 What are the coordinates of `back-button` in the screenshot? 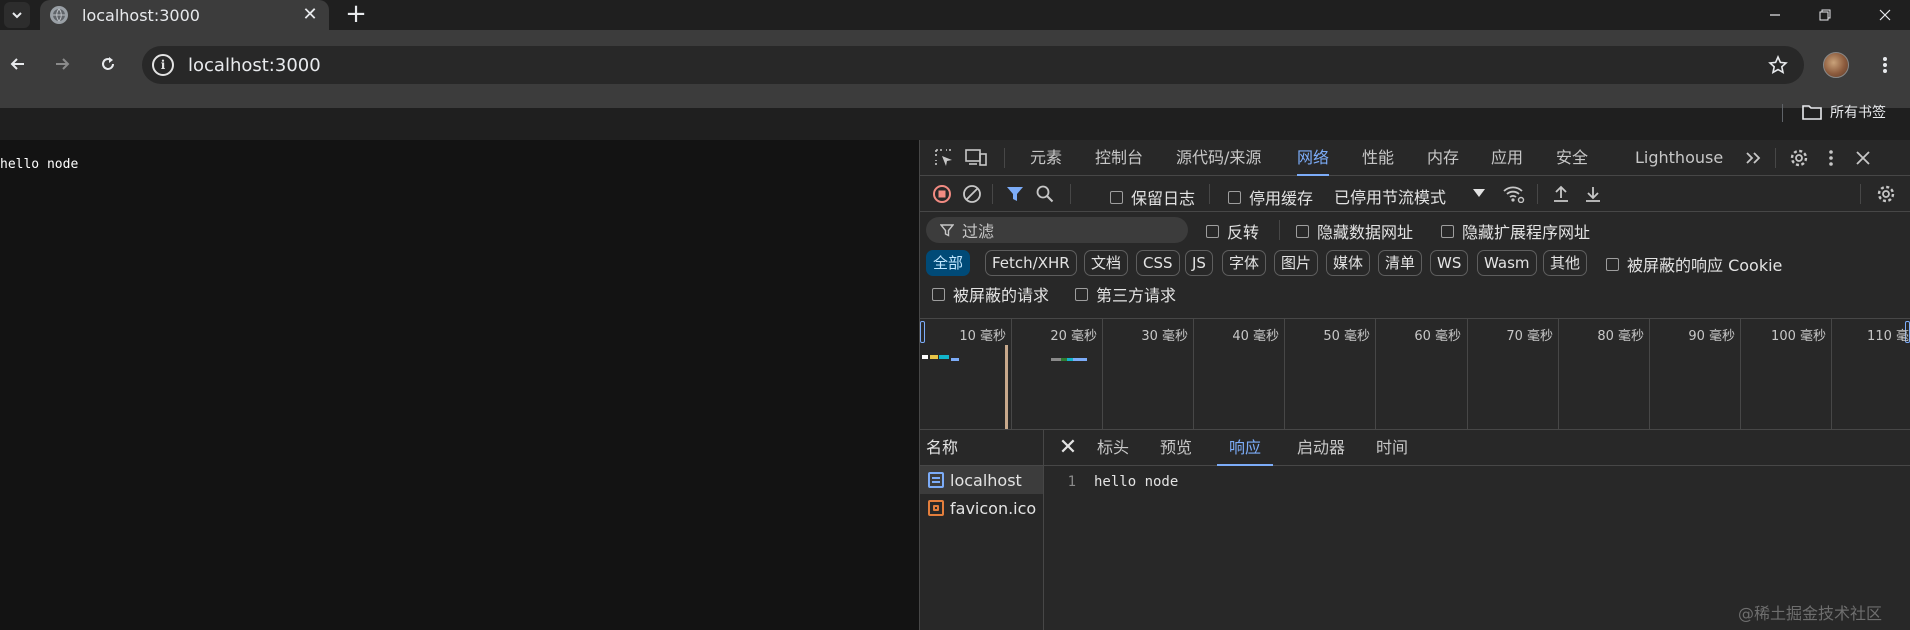 It's located at (18, 64).